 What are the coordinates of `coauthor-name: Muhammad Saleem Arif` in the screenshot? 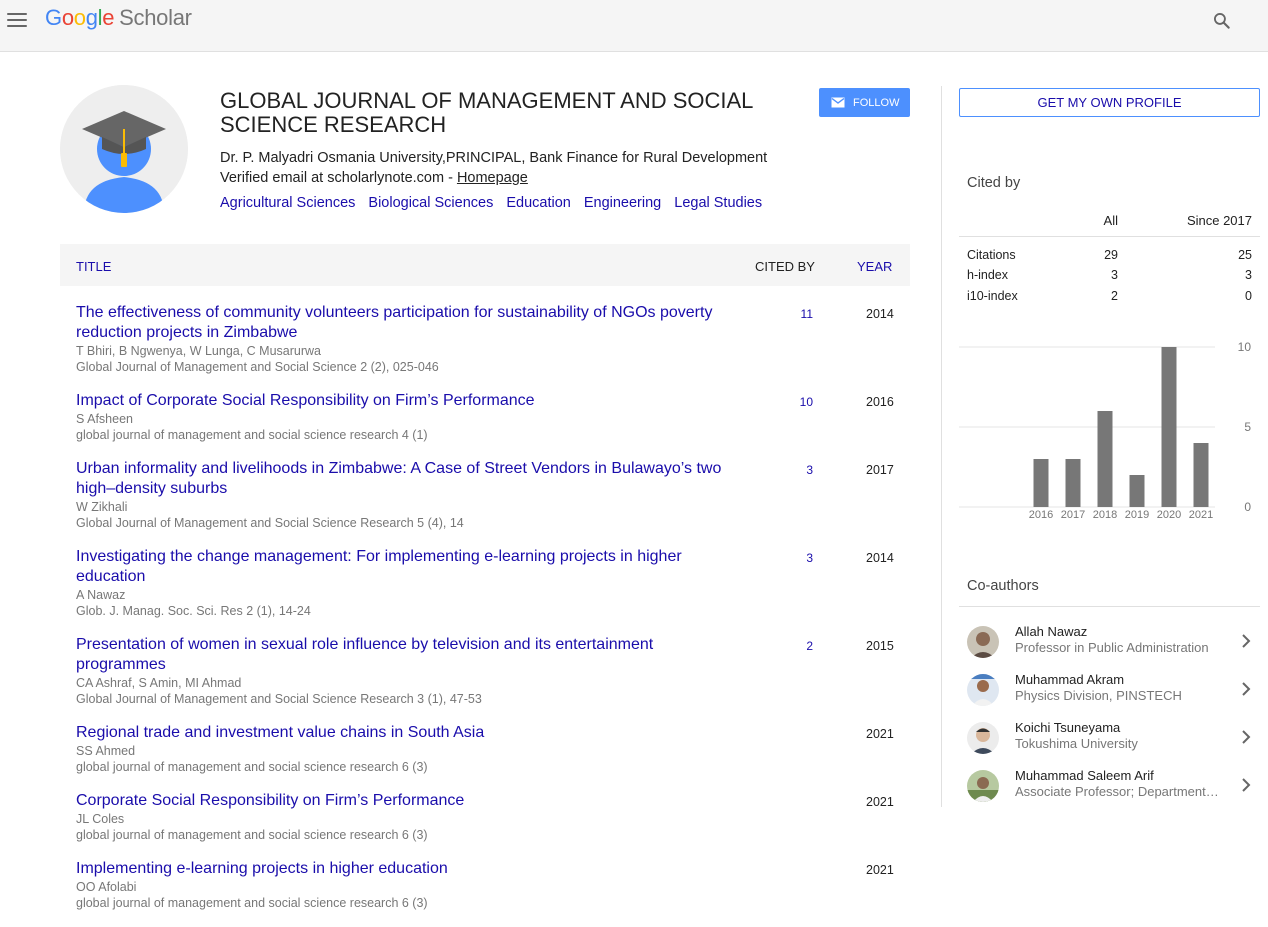 It's located at (1084, 775).